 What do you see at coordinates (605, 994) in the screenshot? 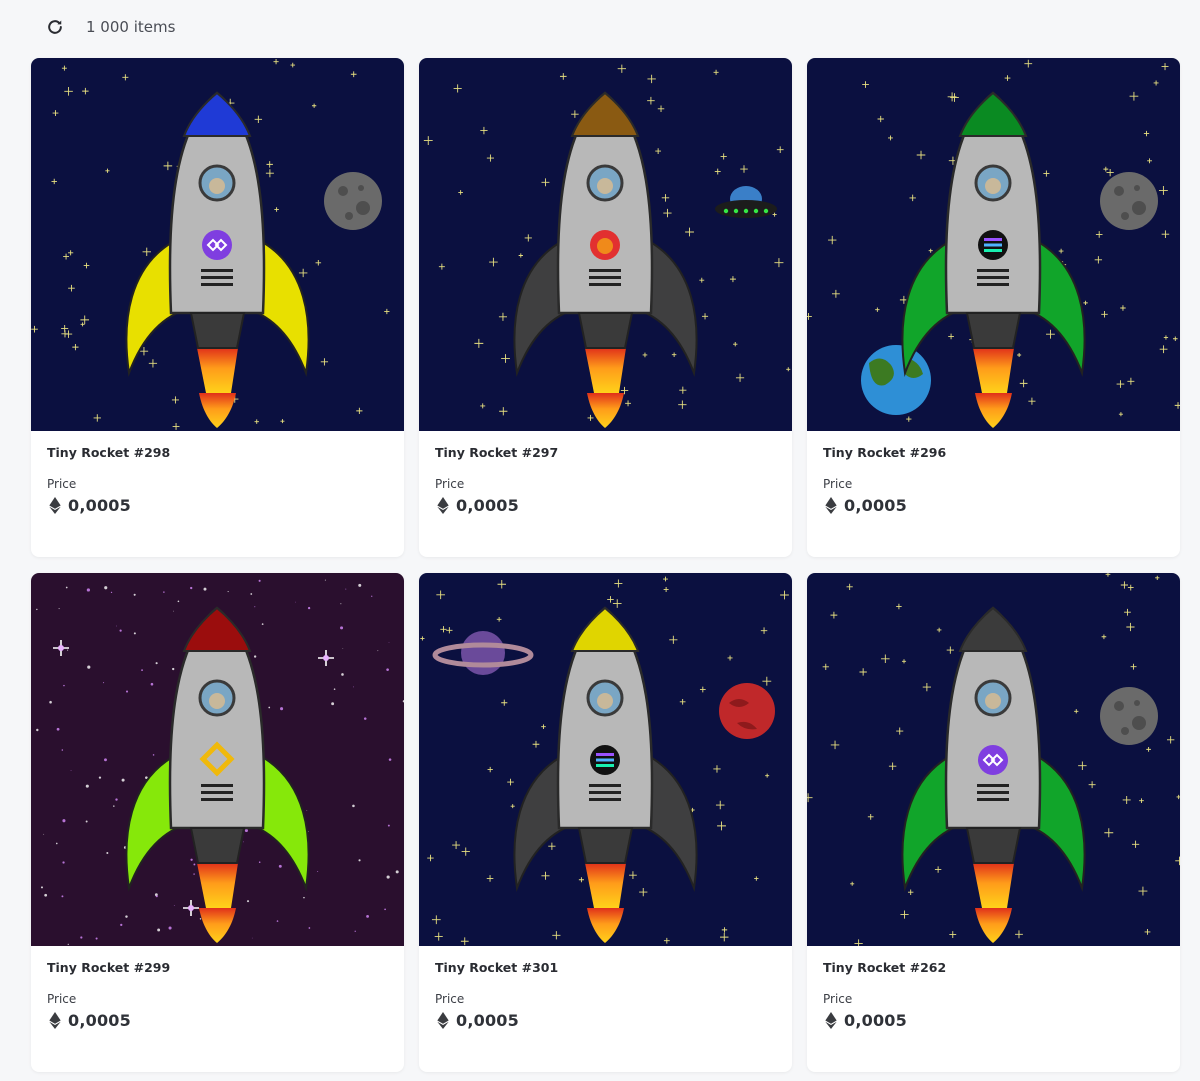
I see `card-info: Tiny Rocket #301 Price 0,0005` at bounding box center [605, 994].